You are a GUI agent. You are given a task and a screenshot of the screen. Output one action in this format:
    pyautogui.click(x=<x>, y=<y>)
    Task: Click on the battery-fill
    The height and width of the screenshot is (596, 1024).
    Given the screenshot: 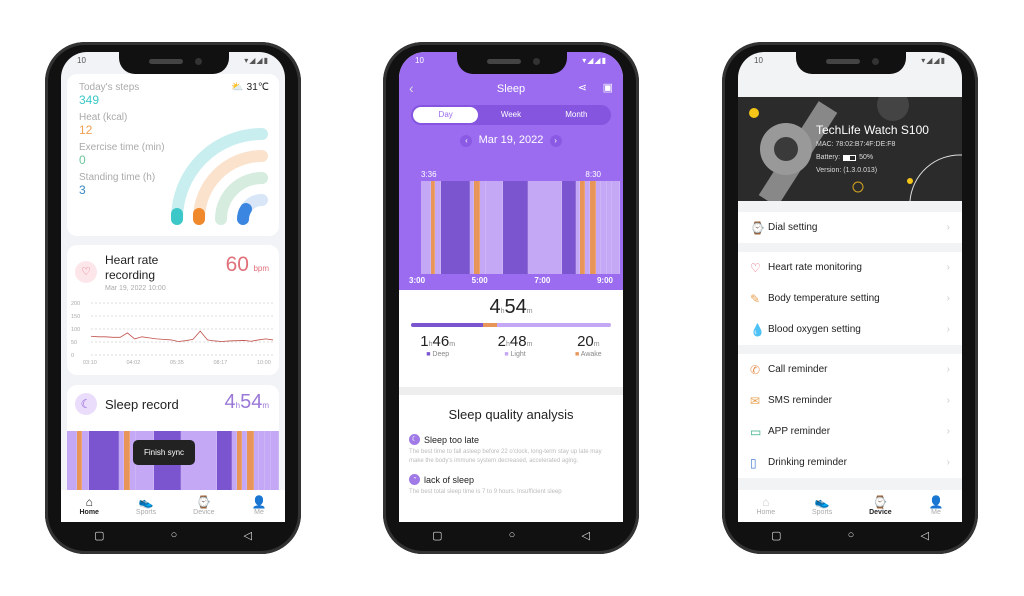 What is the action you would take?
    pyautogui.click(x=847, y=157)
    